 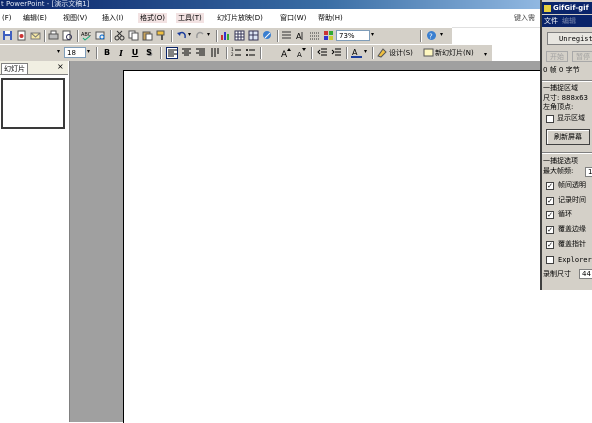 I want to click on grid-icon, so click(x=314, y=35).